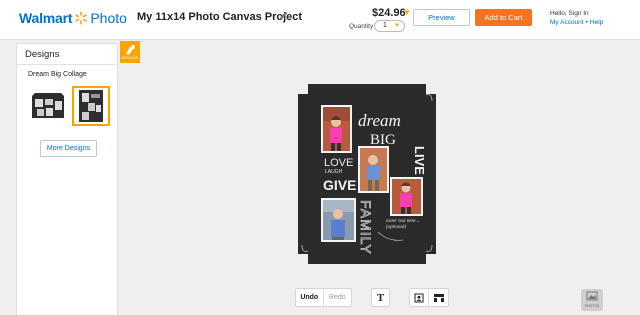  Describe the element at coordinates (130, 58) in the screenshot. I see `designs-tab-label: DESIGNS` at that location.